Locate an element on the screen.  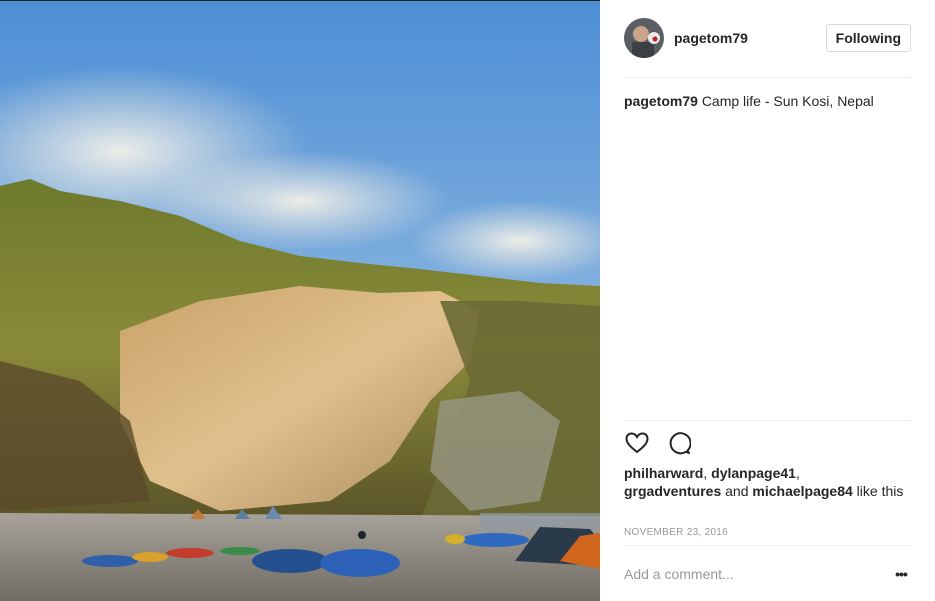
likes-and: and is located at coordinates (737, 491).